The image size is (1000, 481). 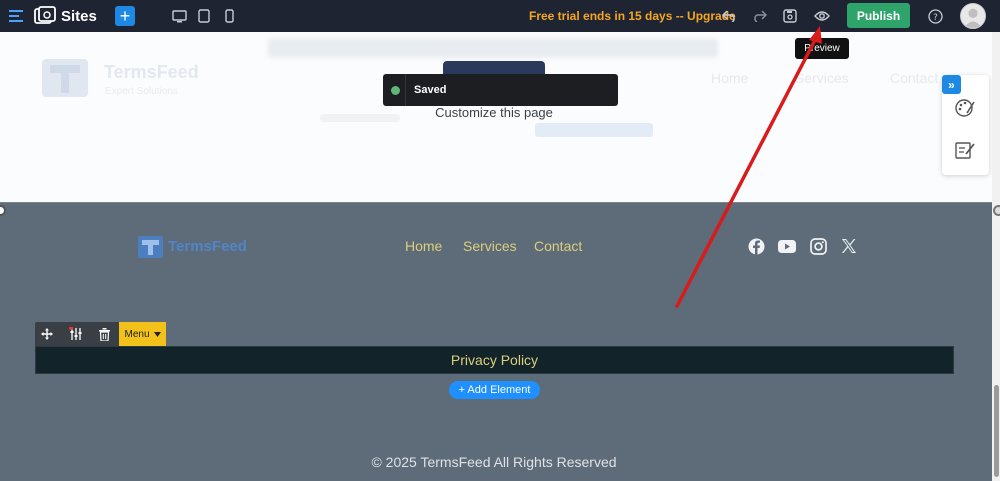 What do you see at coordinates (790, 16) in the screenshot?
I see `save-icon` at bounding box center [790, 16].